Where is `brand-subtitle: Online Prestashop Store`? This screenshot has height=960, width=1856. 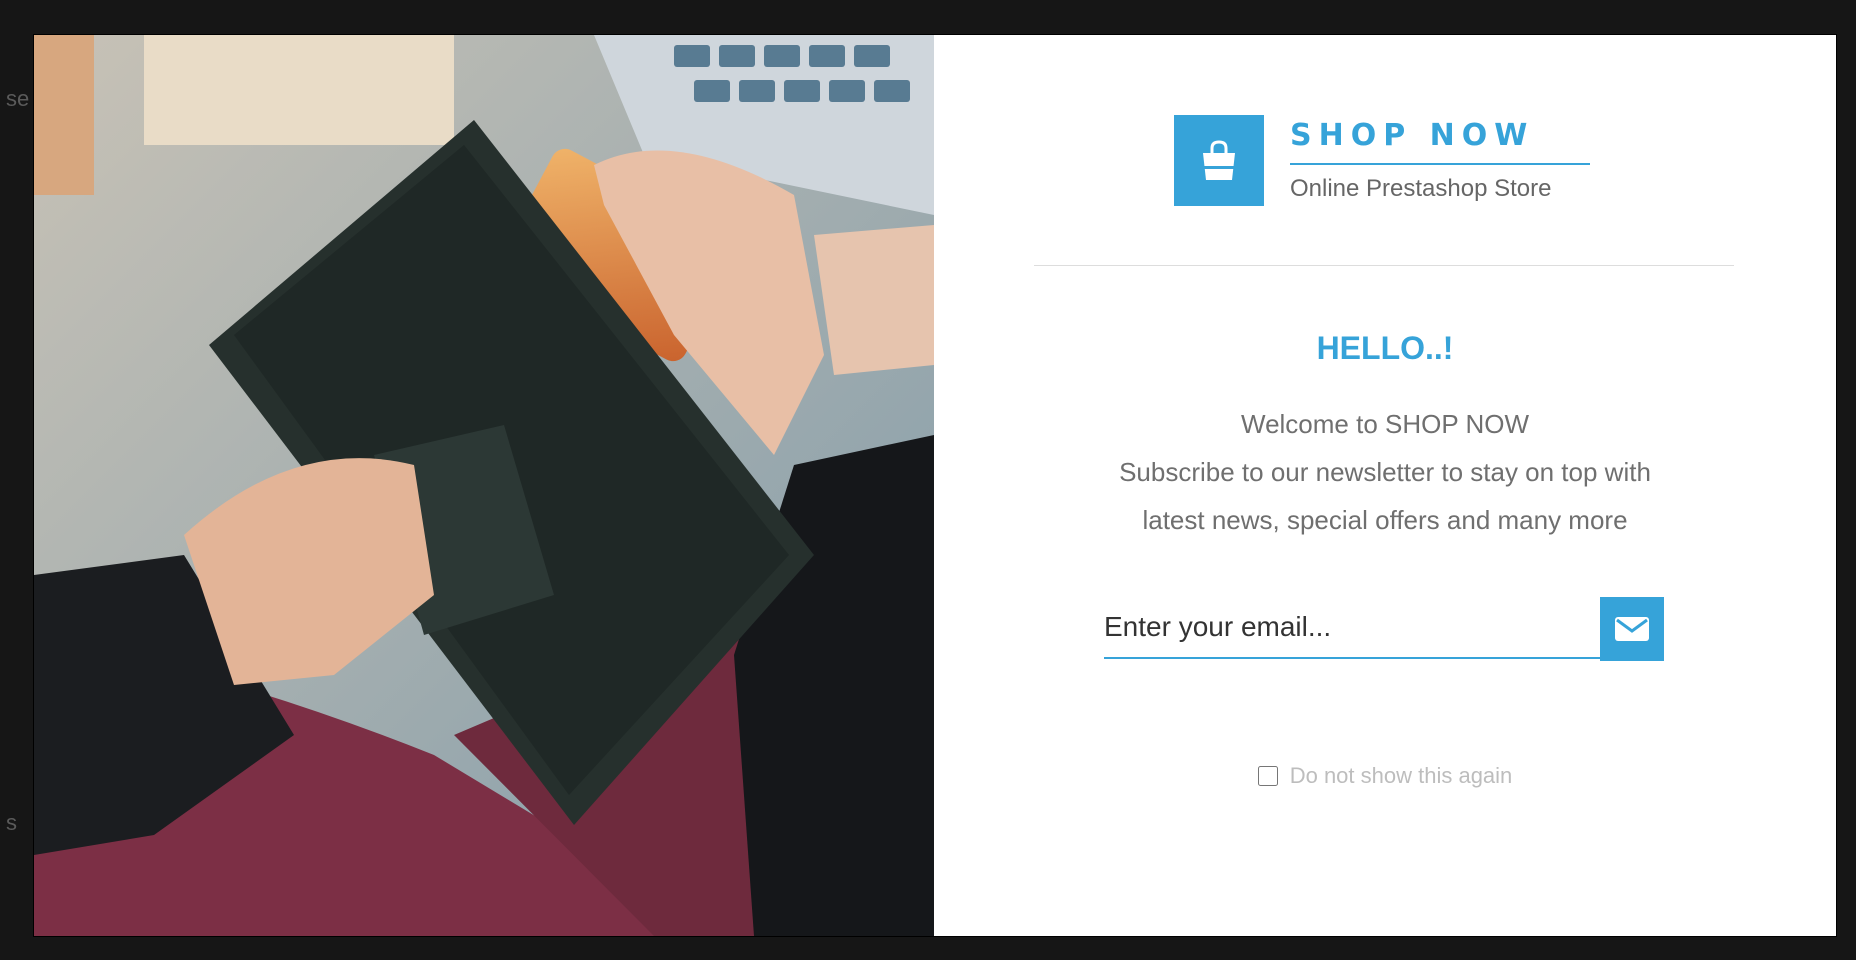 brand-subtitle: Online Prestashop Store is located at coordinates (1421, 188).